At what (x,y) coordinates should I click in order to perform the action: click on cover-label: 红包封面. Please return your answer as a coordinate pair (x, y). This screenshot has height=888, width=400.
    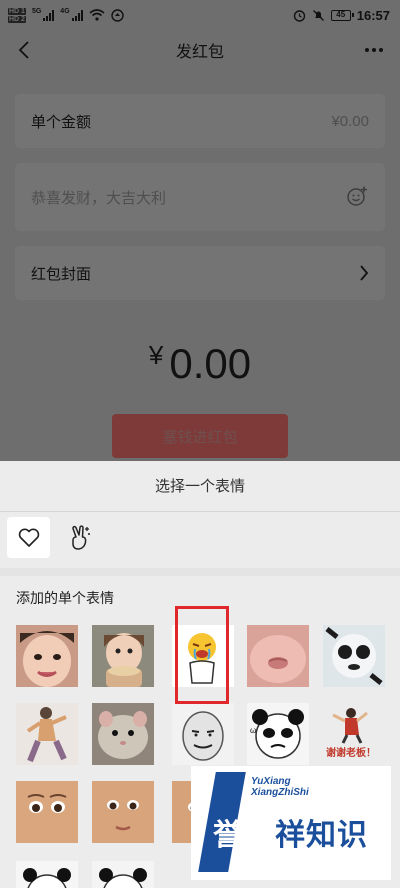
    Looking at the image, I should click on (61, 274).